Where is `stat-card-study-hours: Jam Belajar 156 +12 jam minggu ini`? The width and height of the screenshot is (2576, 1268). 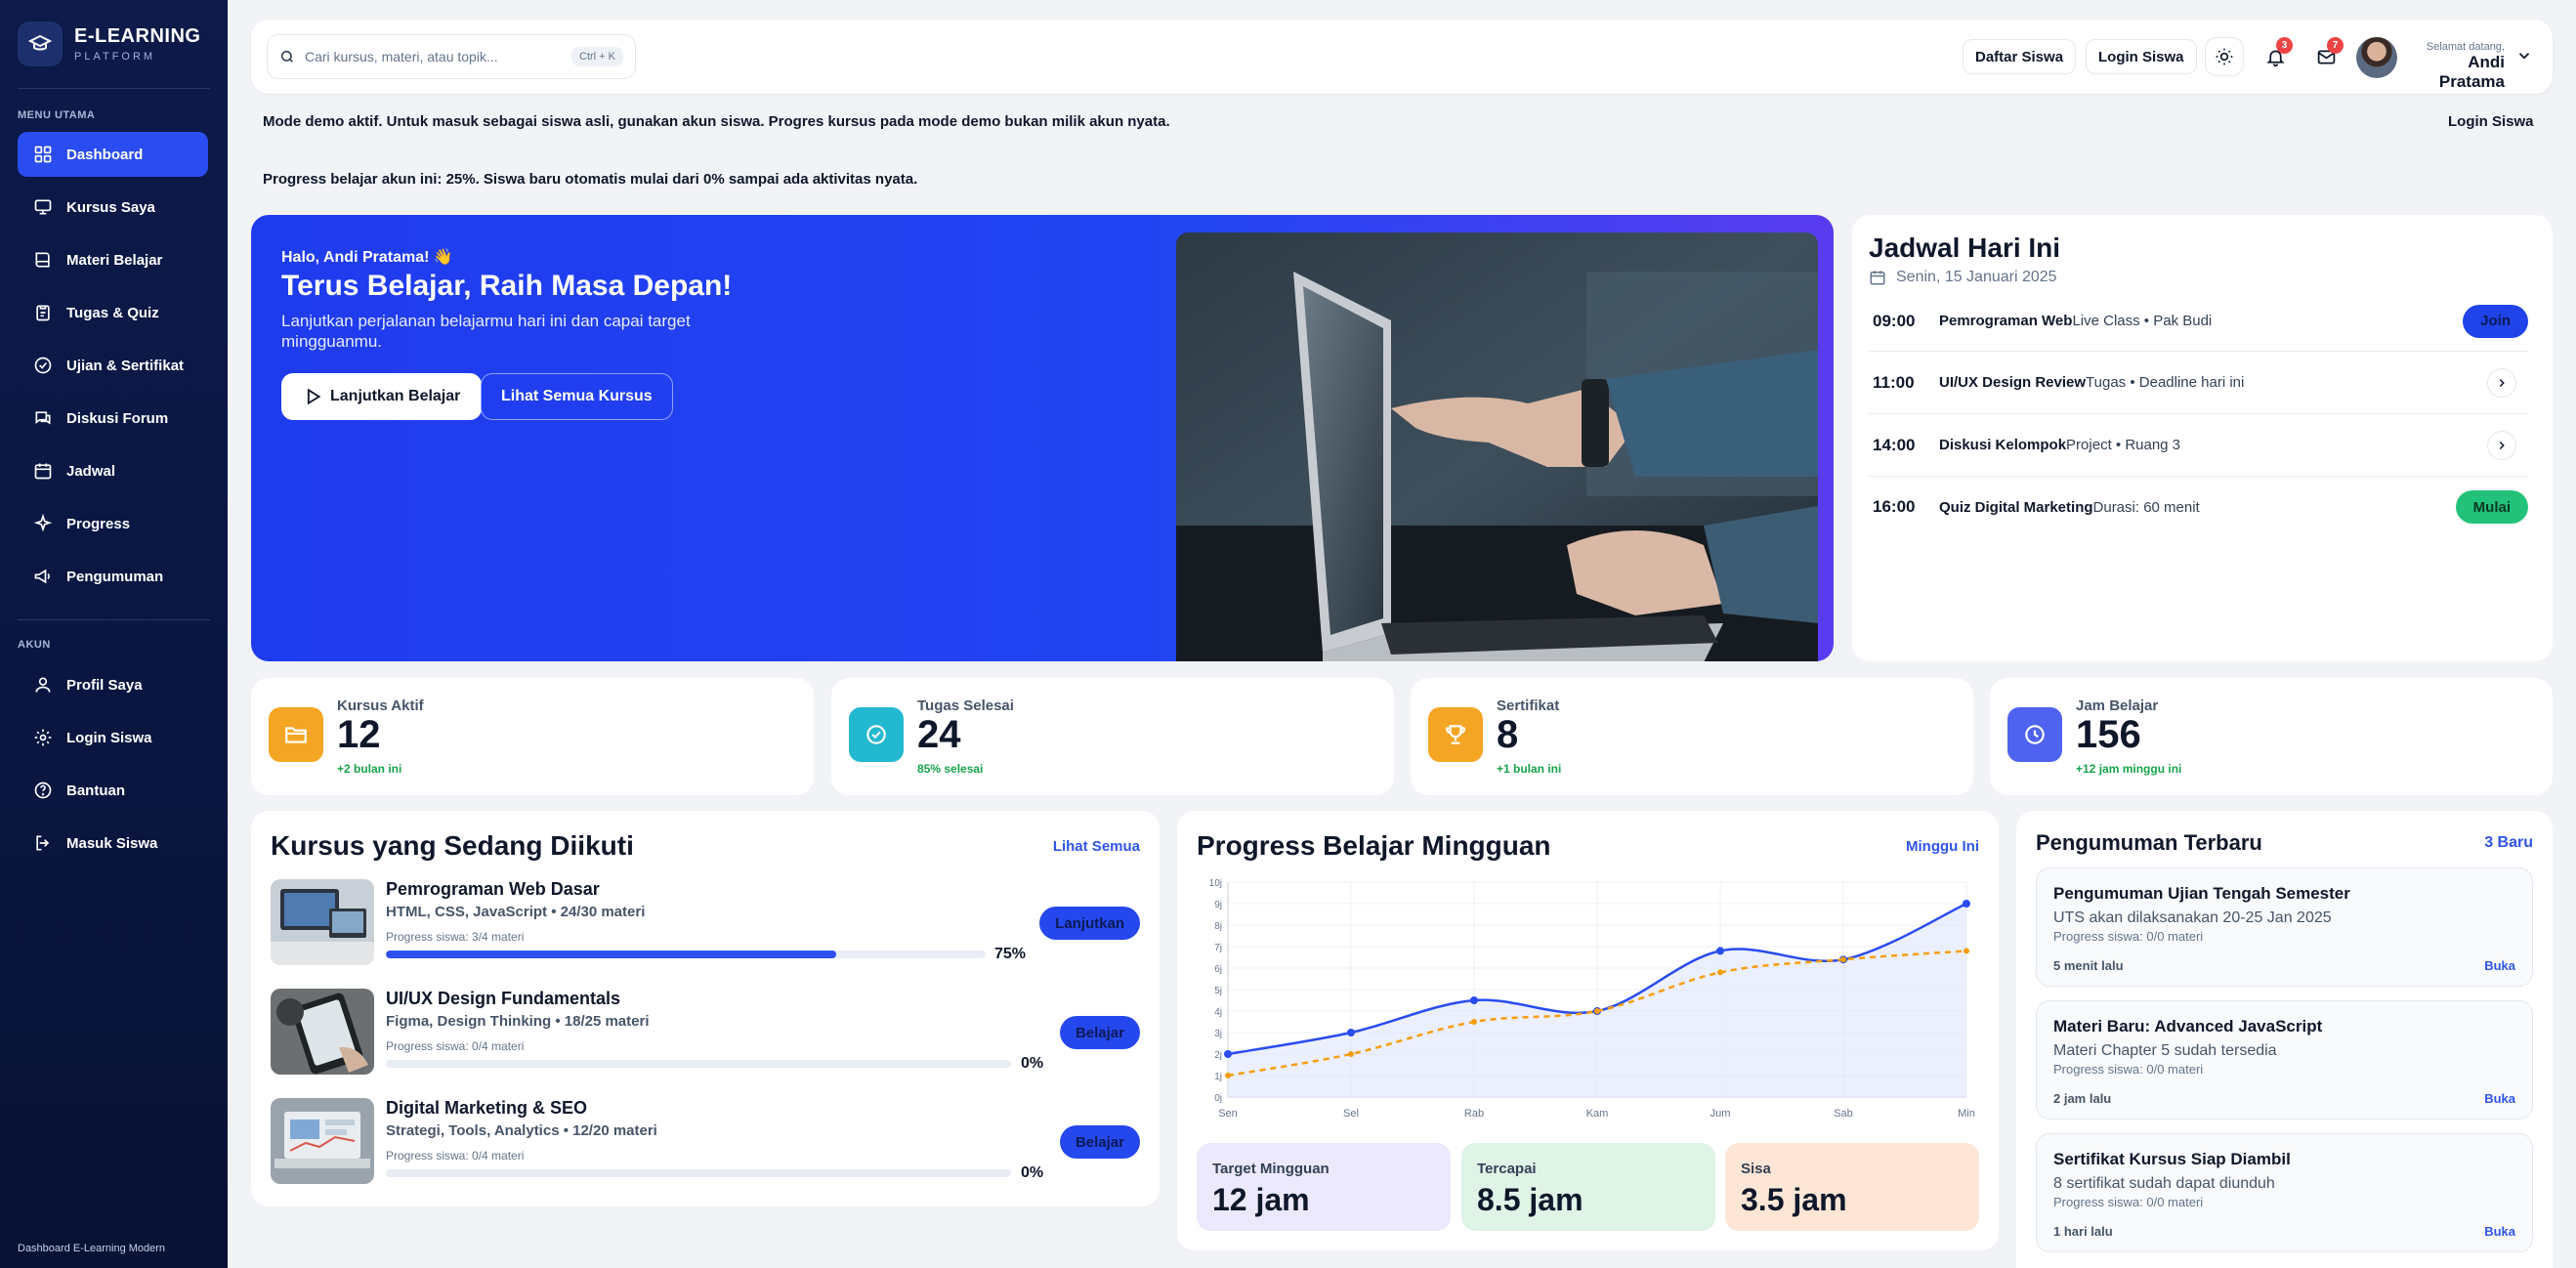 stat-card-study-hours: Jam Belajar 156 +12 jam minggu ini is located at coordinates (2271, 737).